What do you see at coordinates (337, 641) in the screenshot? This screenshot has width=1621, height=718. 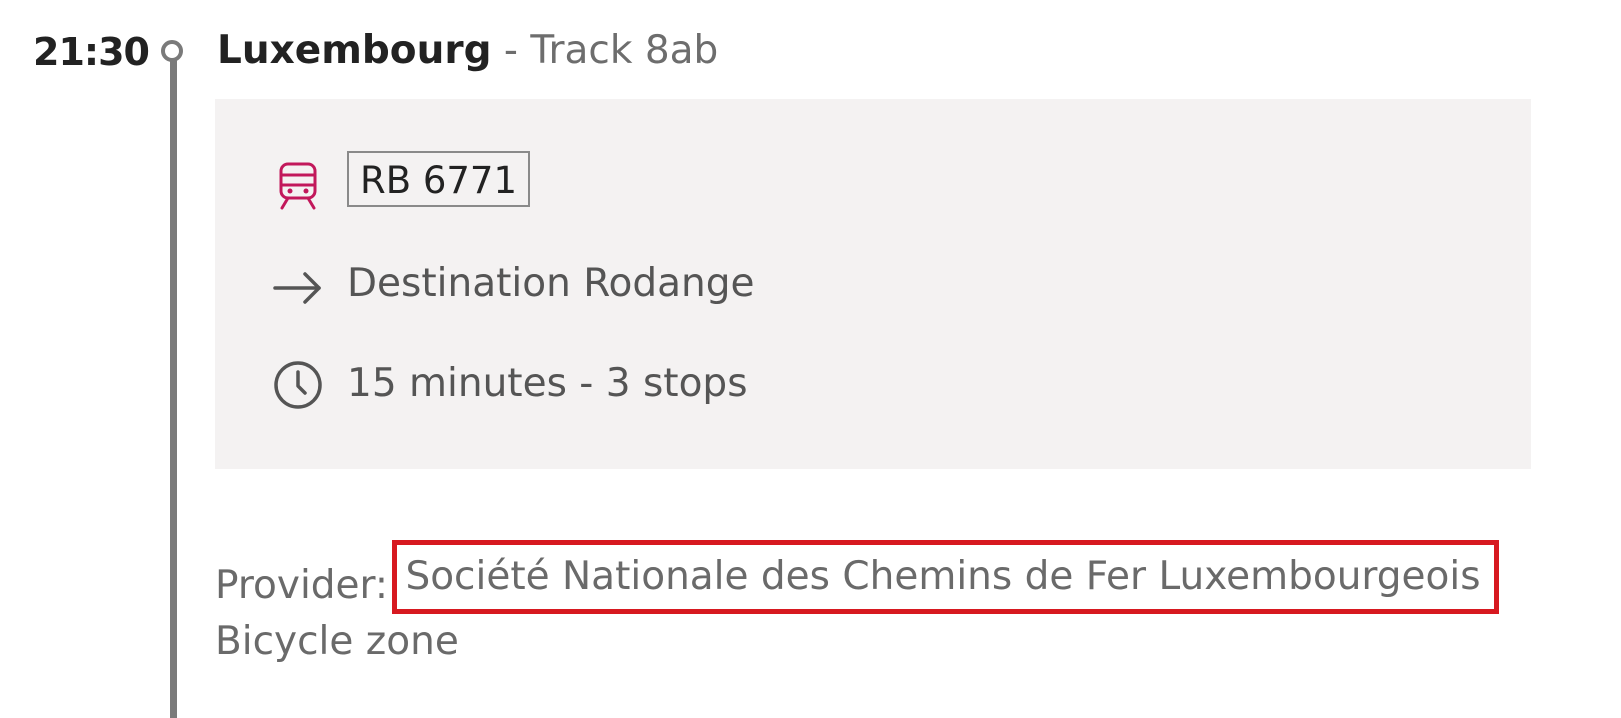 I see `bicycle-zone-feature: Bicycle zone` at bounding box center [337, 641].